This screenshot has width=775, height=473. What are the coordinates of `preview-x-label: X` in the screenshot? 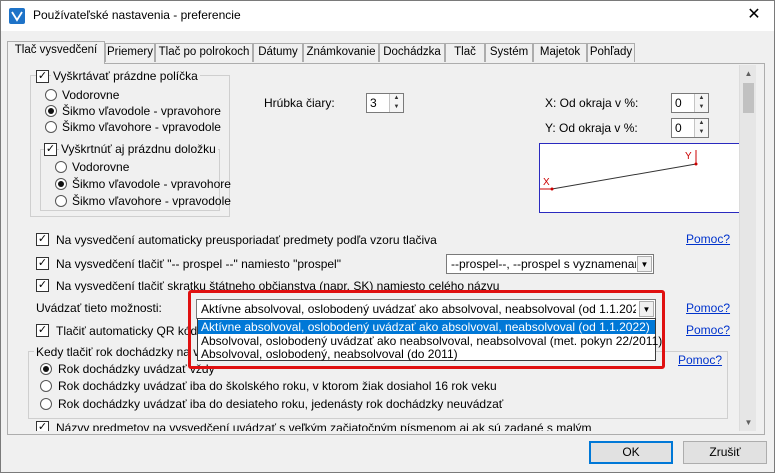 It's located at (546, 182).